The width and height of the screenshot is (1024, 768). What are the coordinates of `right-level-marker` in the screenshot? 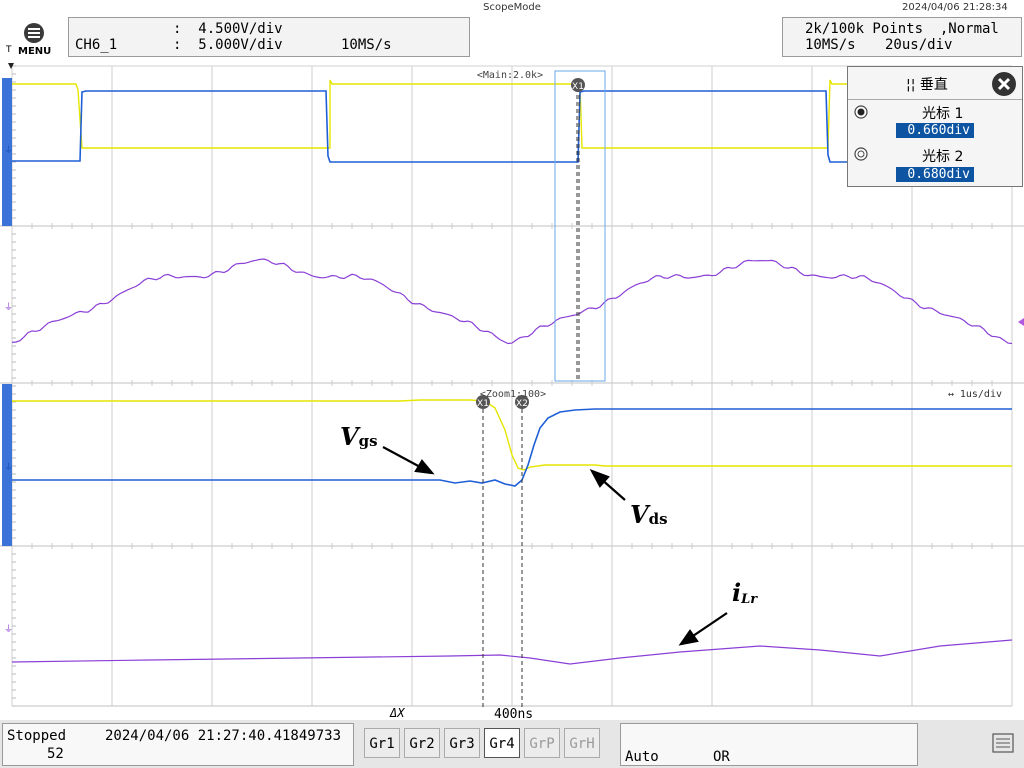 It's located at (1021, 322).